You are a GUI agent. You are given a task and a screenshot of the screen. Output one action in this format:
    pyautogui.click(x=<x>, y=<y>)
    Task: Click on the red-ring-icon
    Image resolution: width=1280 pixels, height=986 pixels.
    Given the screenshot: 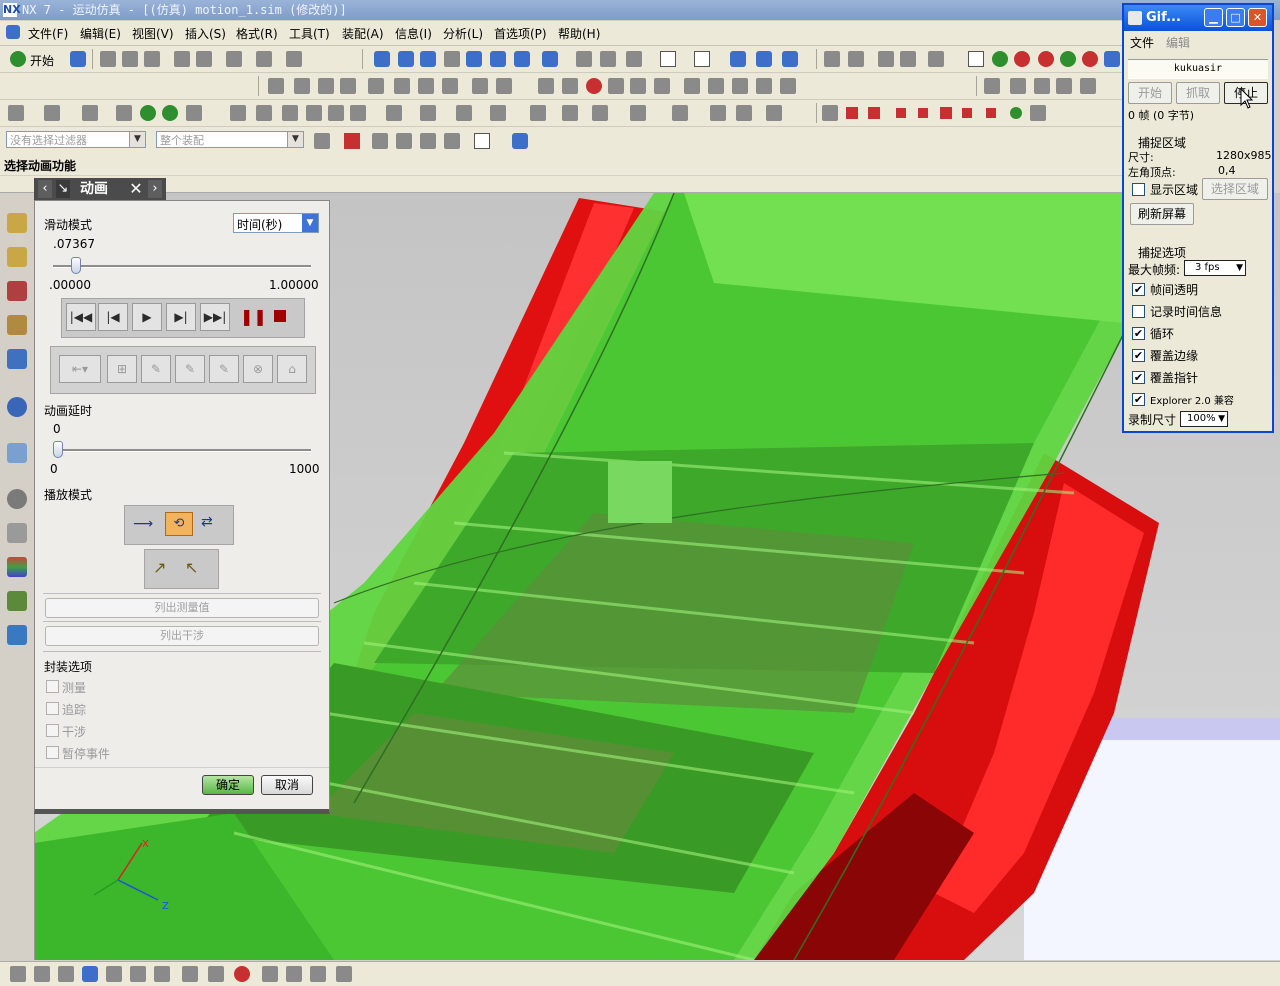 What is the action you would take?
    pyautogui.click(x=1090, y=59)
    